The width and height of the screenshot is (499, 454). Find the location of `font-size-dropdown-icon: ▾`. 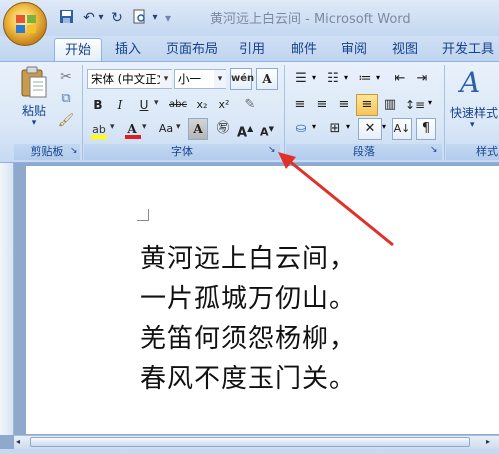

font-size-dropdown-icon: ▾ is located at coordinates (220, 79).